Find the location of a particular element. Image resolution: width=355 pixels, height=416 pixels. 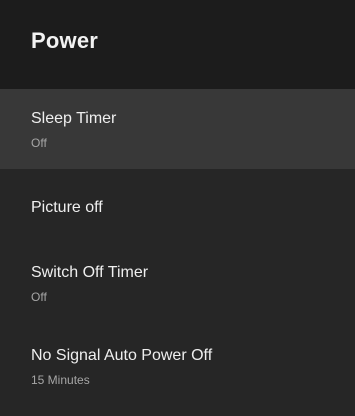

menu-item-value: 15 Minutes is located at coordinates (60, 380).